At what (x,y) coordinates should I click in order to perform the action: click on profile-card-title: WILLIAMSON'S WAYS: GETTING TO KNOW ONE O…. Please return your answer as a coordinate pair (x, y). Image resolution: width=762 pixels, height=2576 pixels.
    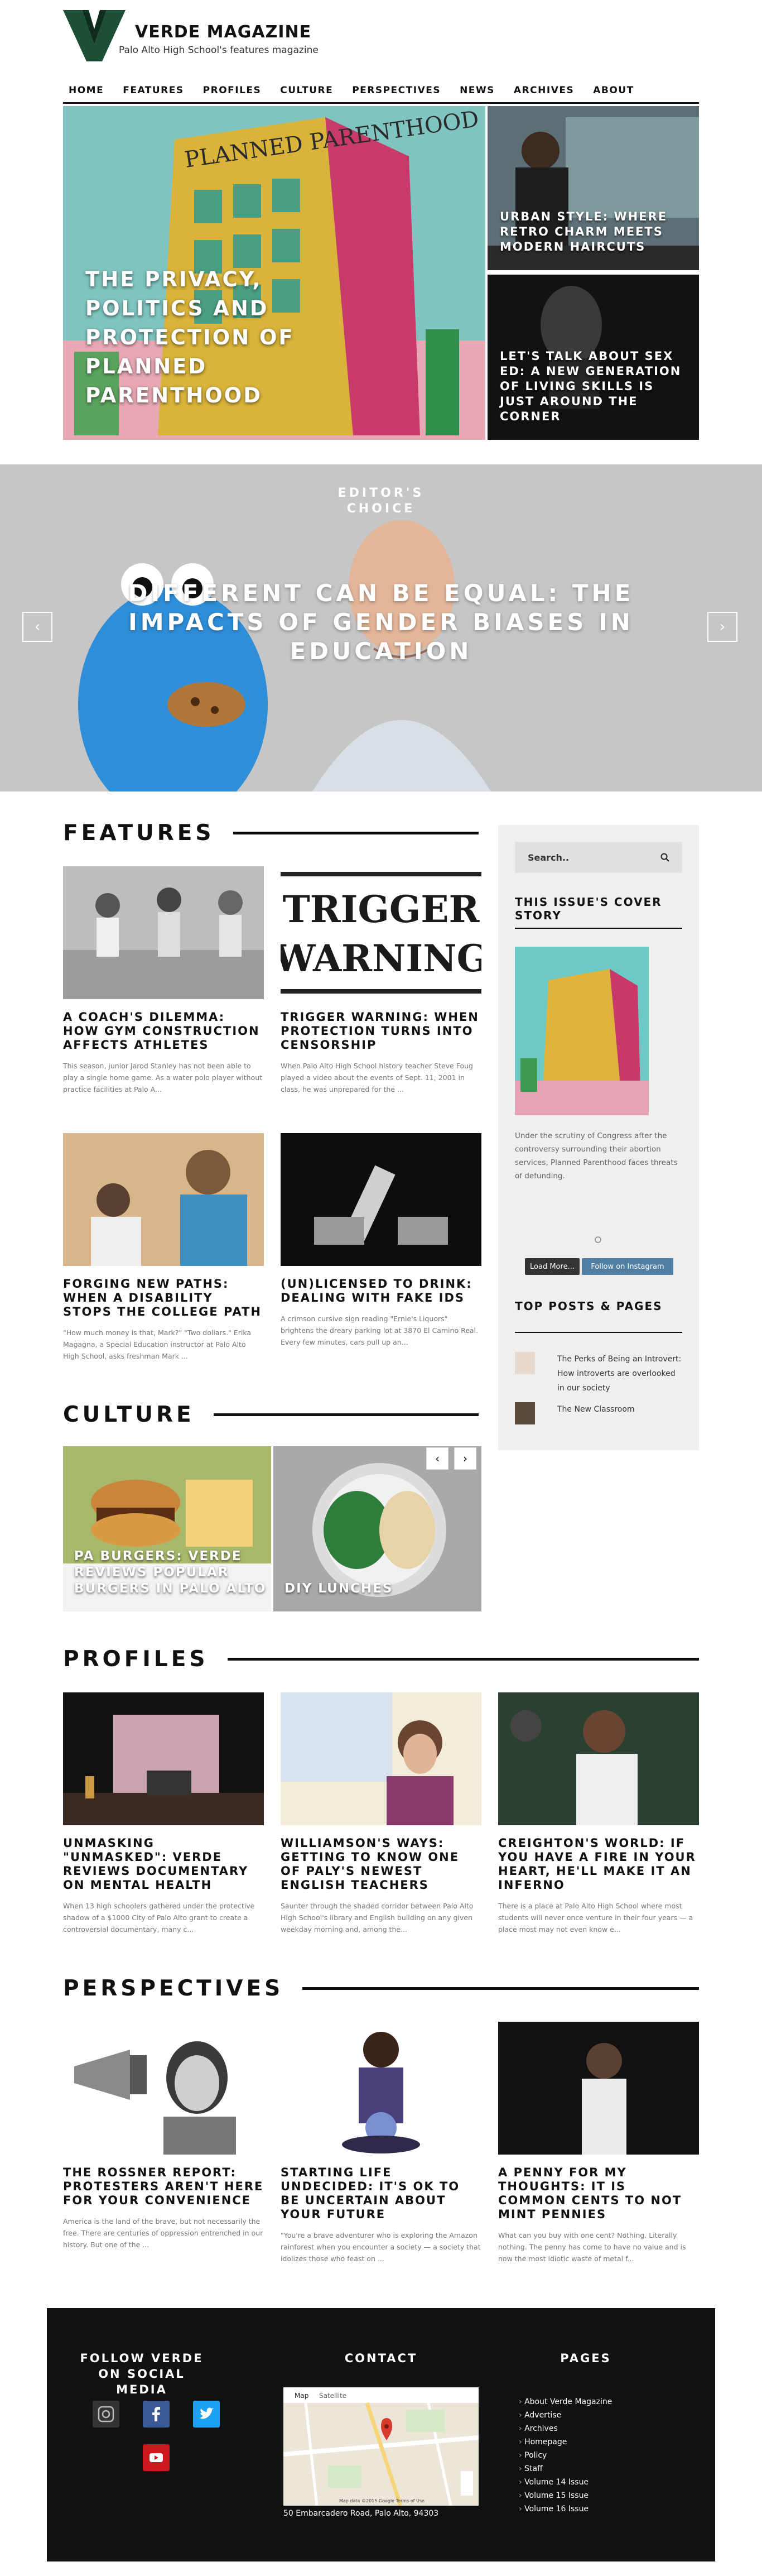
    Looking at the image, I should click on (381, 1864).